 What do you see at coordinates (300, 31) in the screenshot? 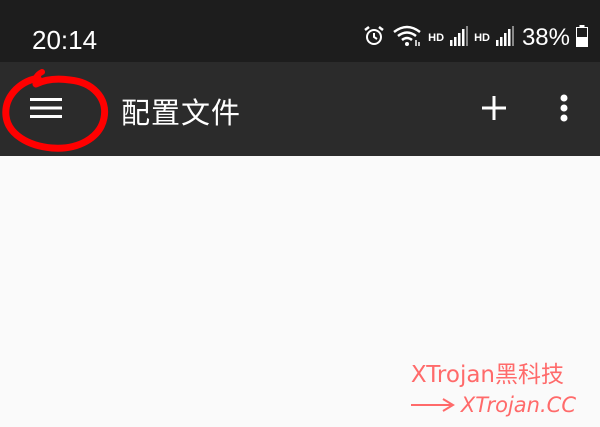
I see `status-bar: 20:14 HD HD 38%` at bounding box center [300, 31].